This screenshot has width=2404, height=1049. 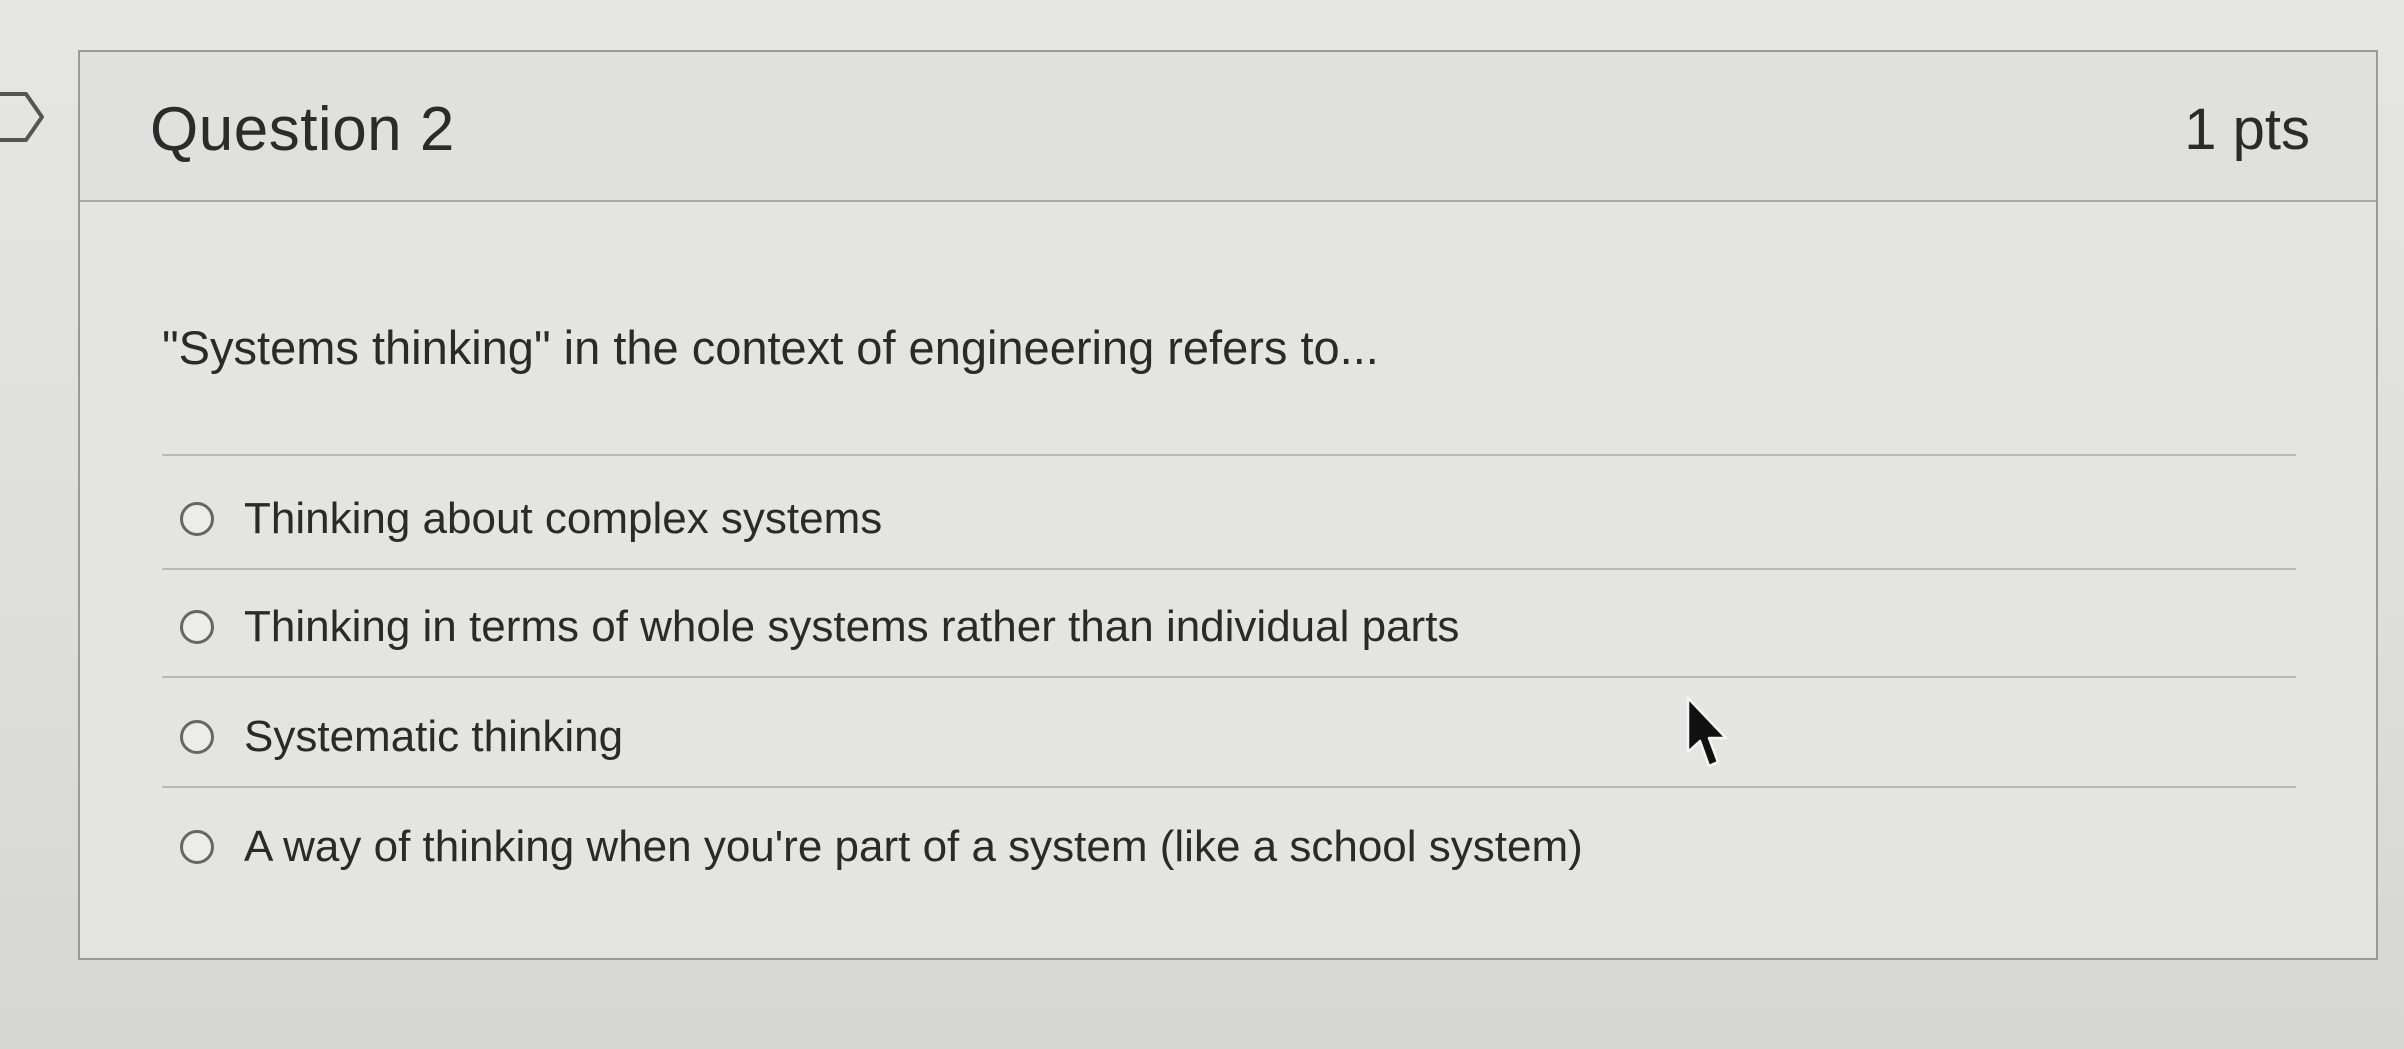 I want to click on answer-label: Thinking about complex systems, so click(x=563, y=518).